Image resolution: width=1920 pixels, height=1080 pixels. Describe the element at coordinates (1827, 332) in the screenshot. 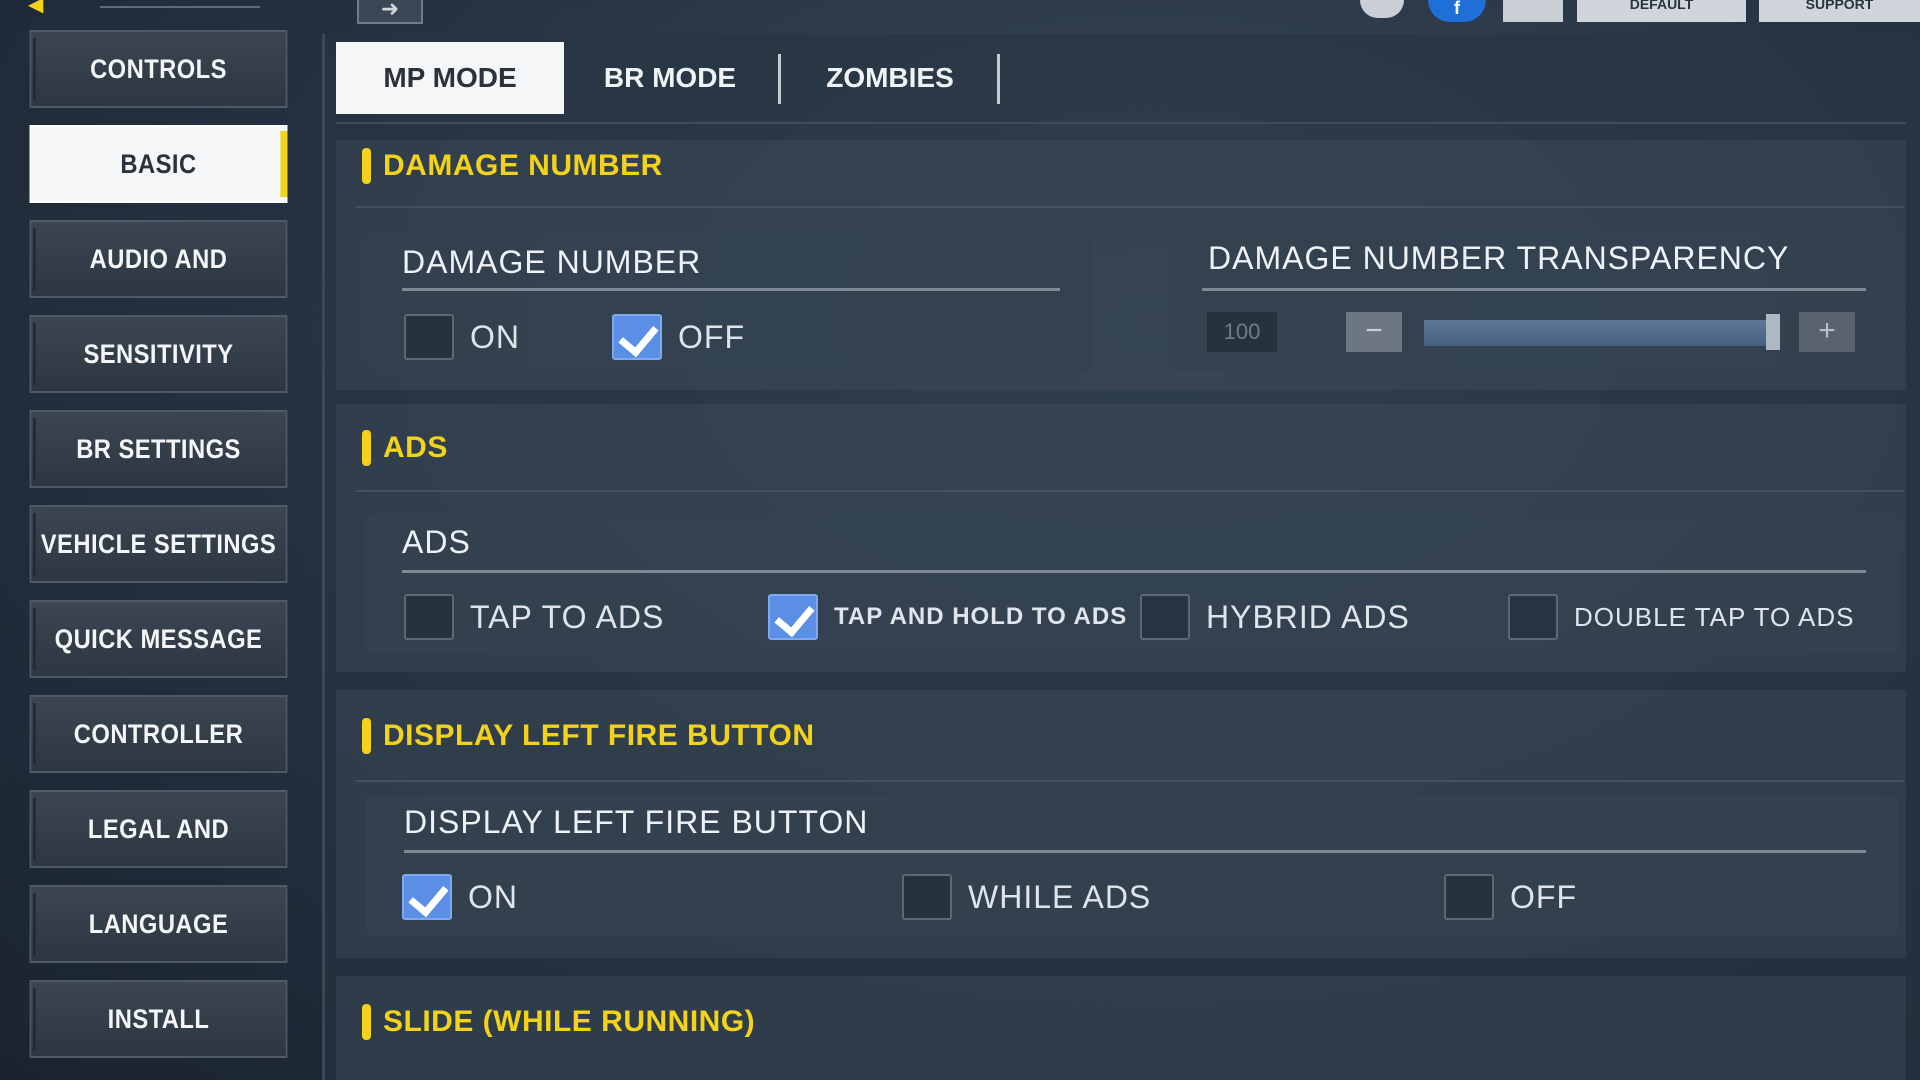

I see `plus-icon: +` at that location.